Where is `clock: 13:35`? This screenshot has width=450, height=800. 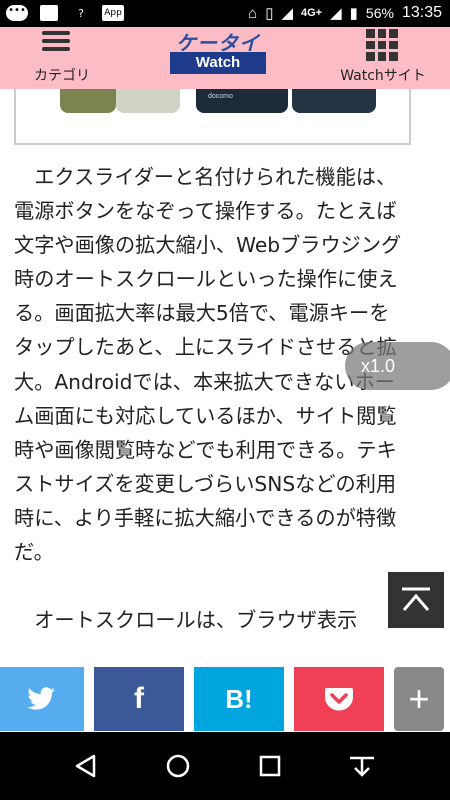 clock: 13:35 is located at coordinates (421, 12).